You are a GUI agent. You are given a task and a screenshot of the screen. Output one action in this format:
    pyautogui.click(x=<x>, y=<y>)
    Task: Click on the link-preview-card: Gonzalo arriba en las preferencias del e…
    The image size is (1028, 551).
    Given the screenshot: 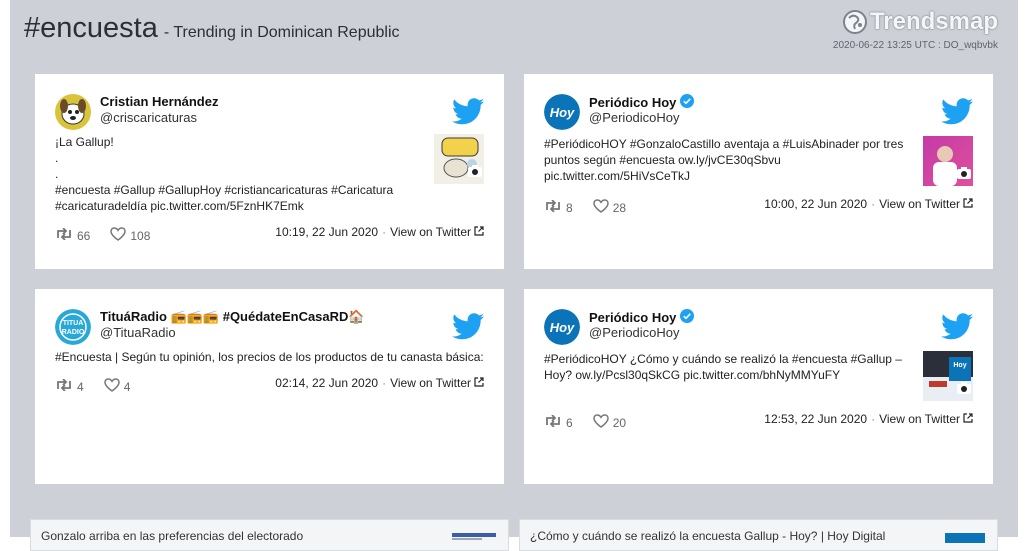 What is the action you would take?
    pyautogui.click(x=269, y=535)
    